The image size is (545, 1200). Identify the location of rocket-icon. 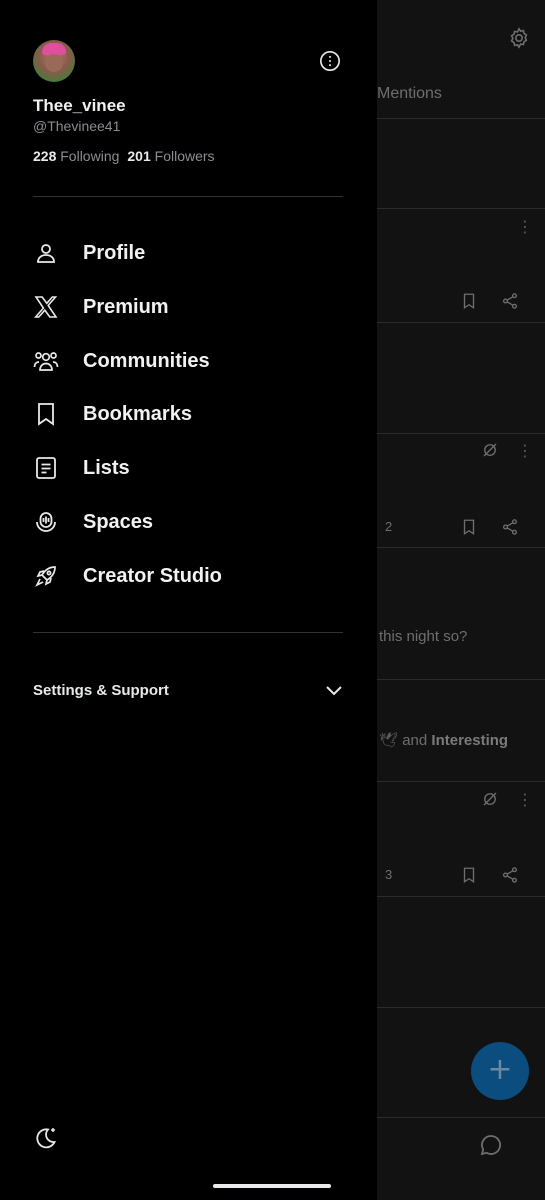
(46, 576).